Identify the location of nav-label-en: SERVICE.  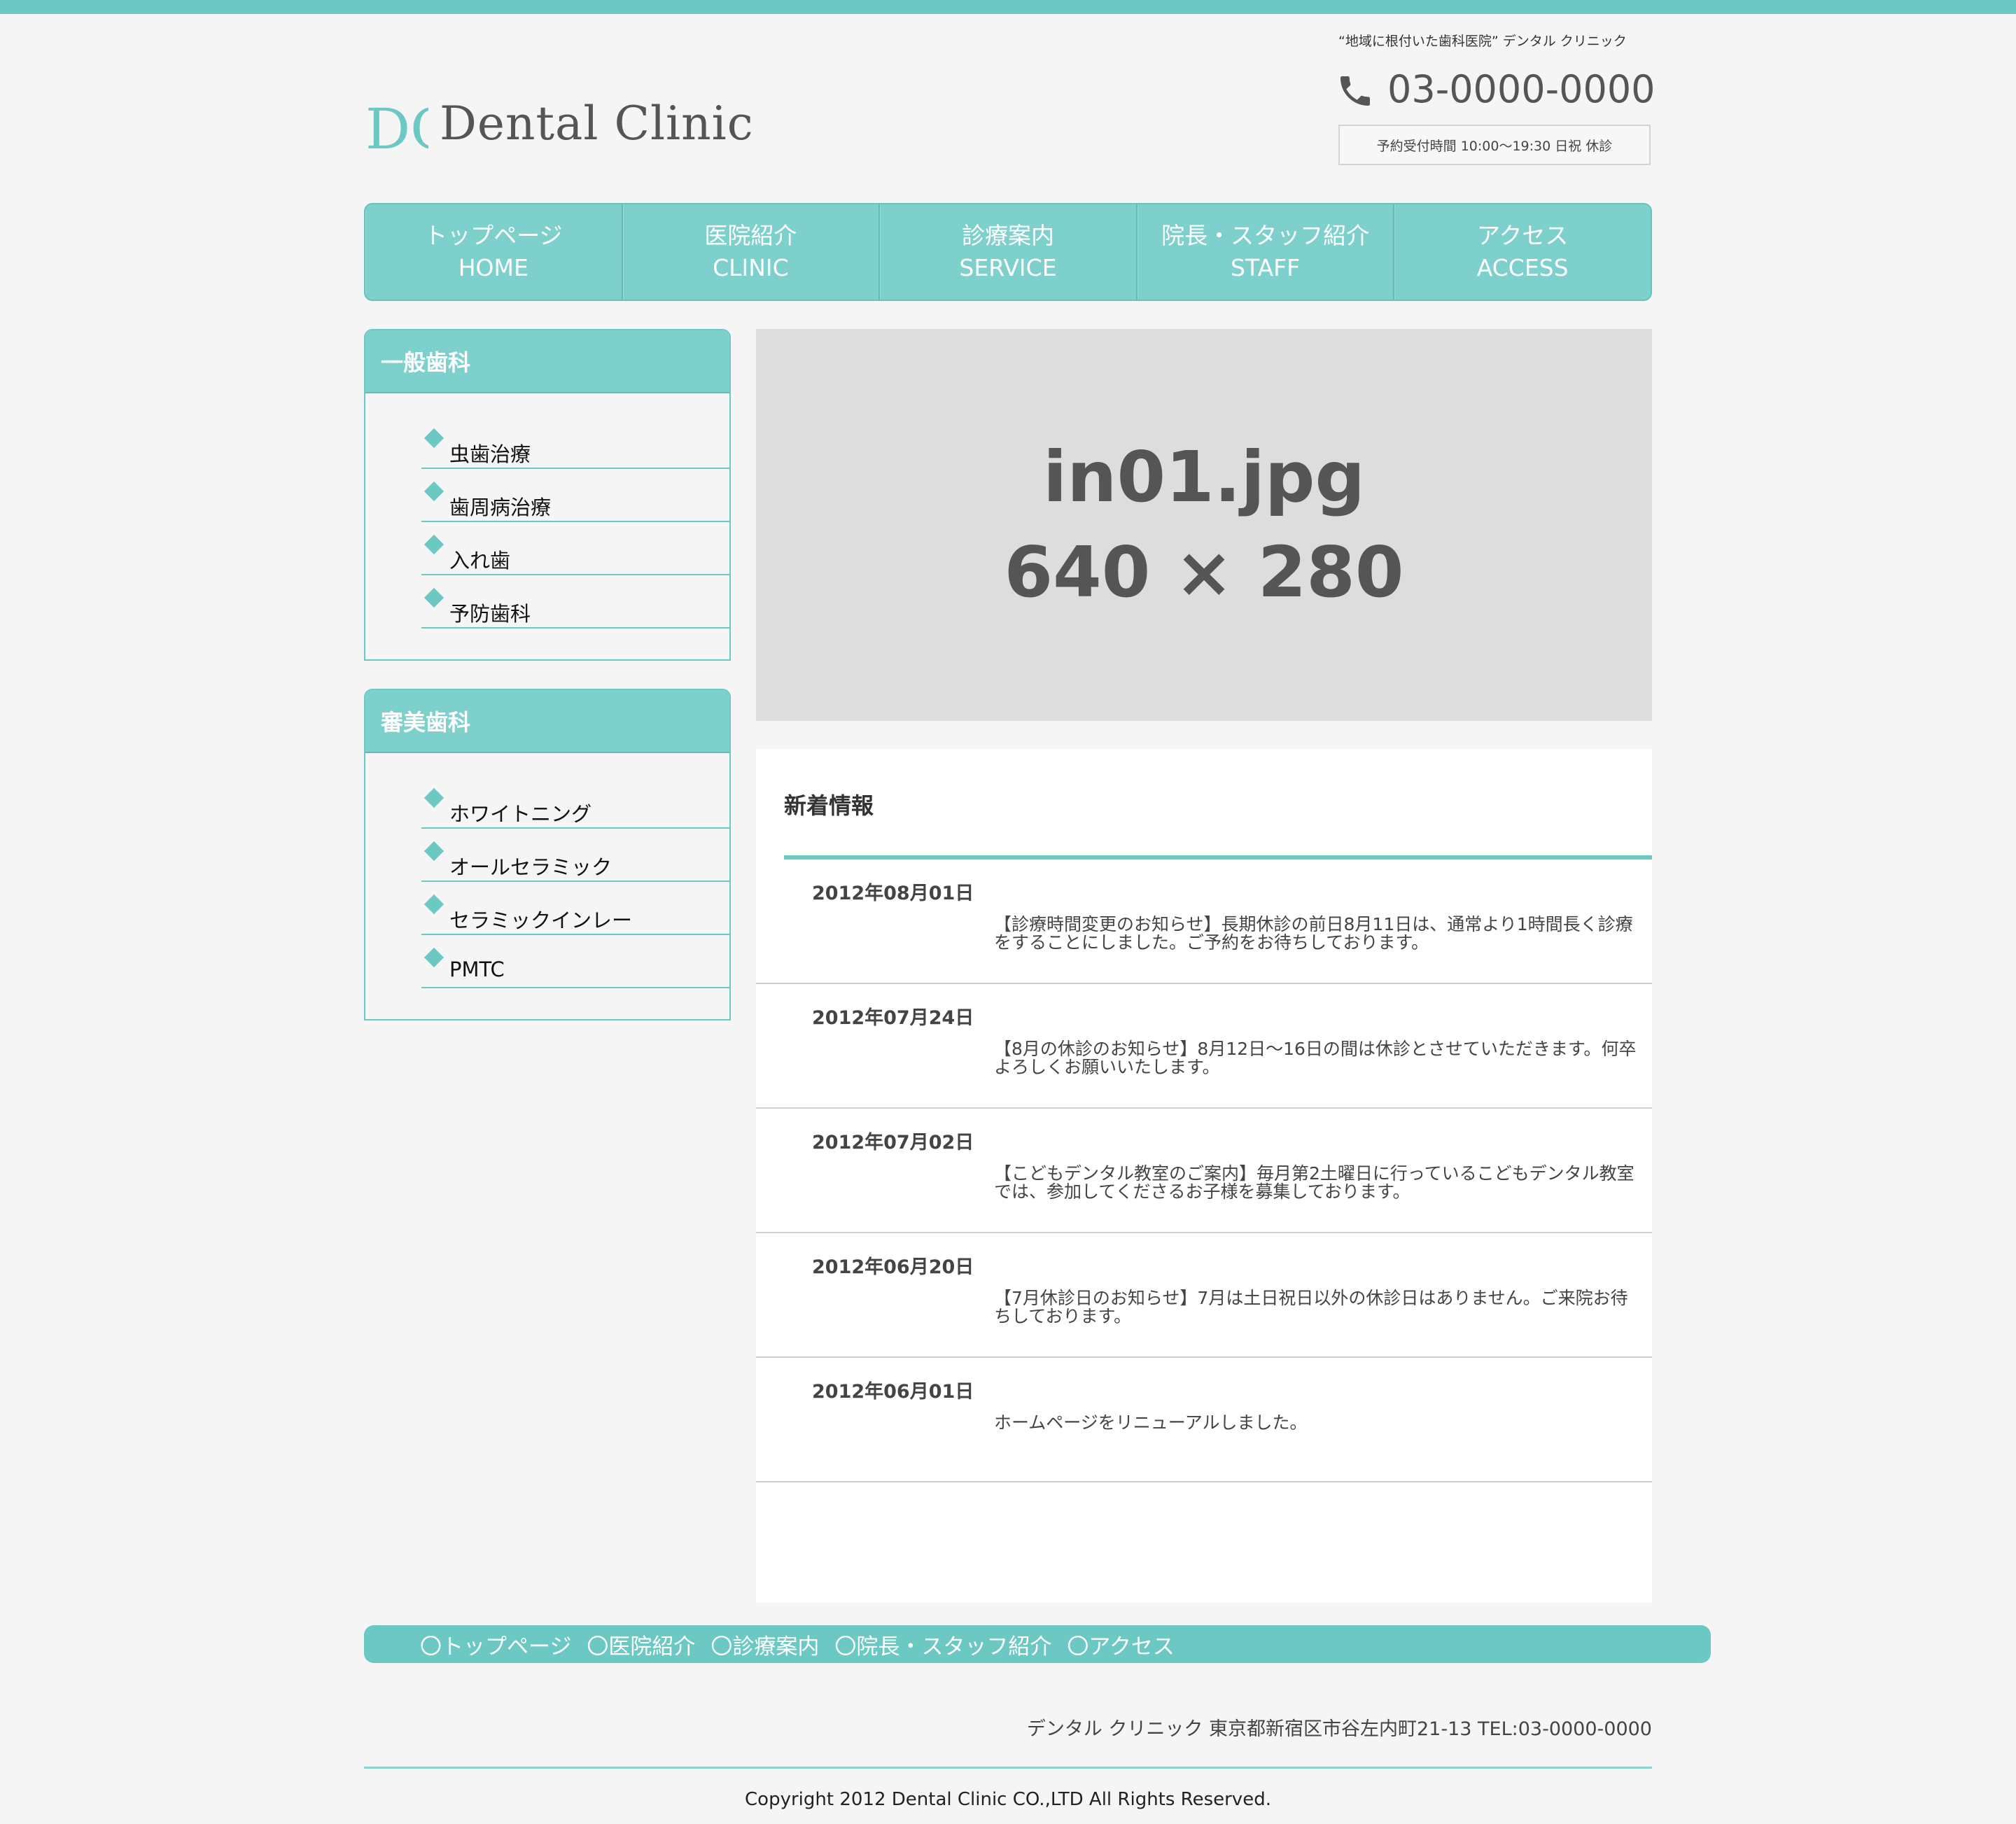
(1008, 267).